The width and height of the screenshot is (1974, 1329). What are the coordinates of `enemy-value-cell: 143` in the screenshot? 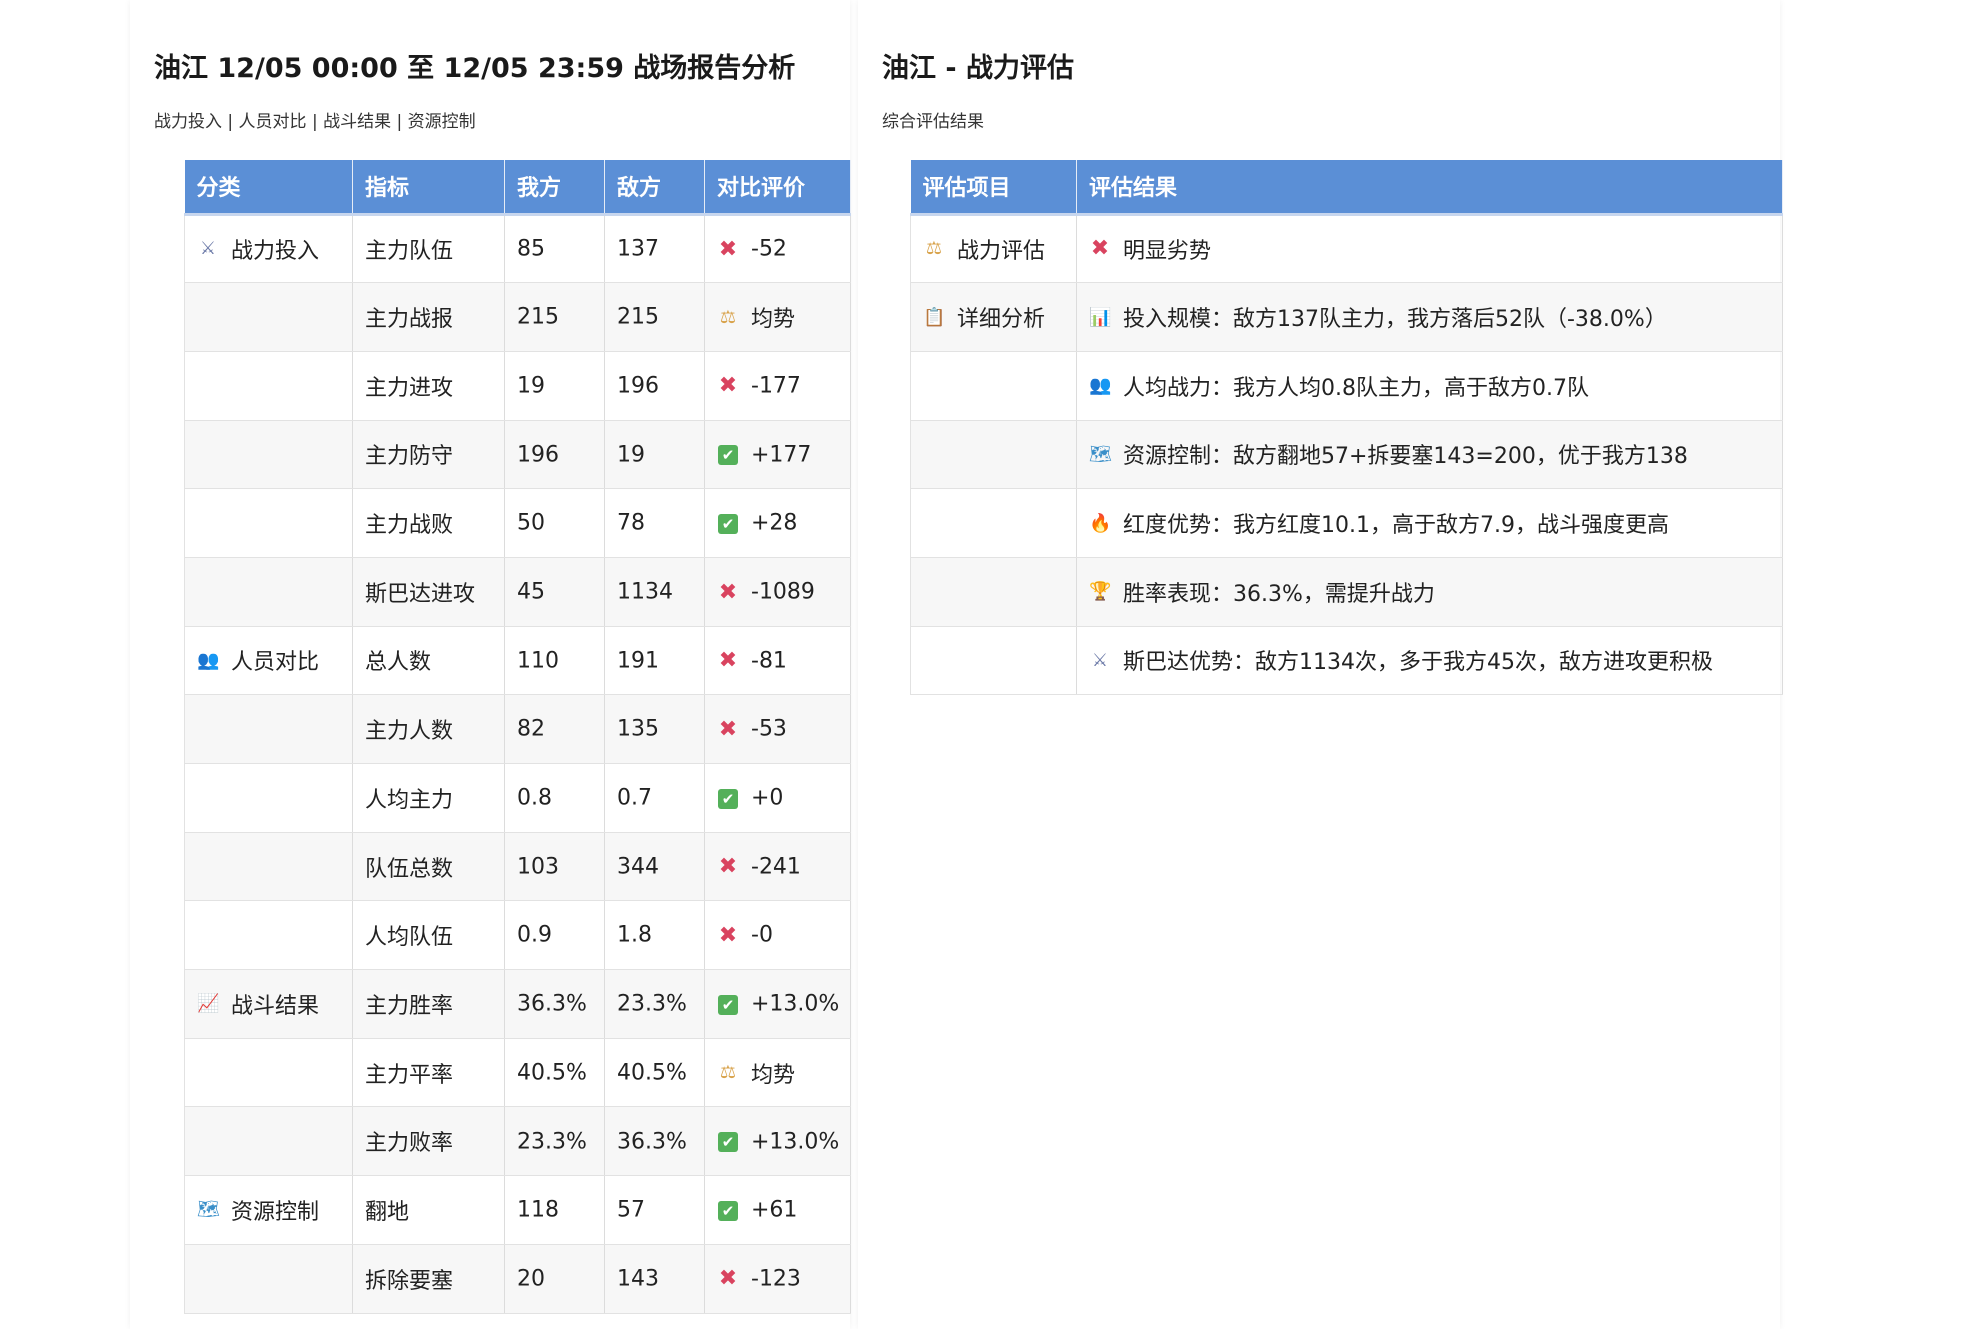 It's located at (654, 1279).